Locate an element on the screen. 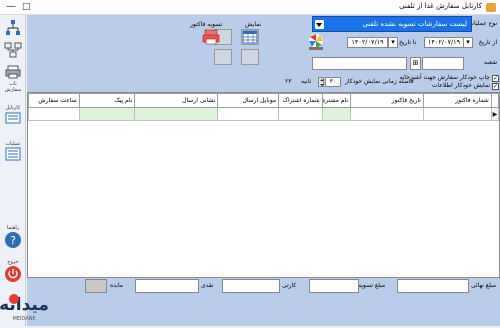 This screenshot has height=328, width=500. operation-type-select: لیست سفارشات تسویه نشده تلفنی is located at coordinates (392, 24).